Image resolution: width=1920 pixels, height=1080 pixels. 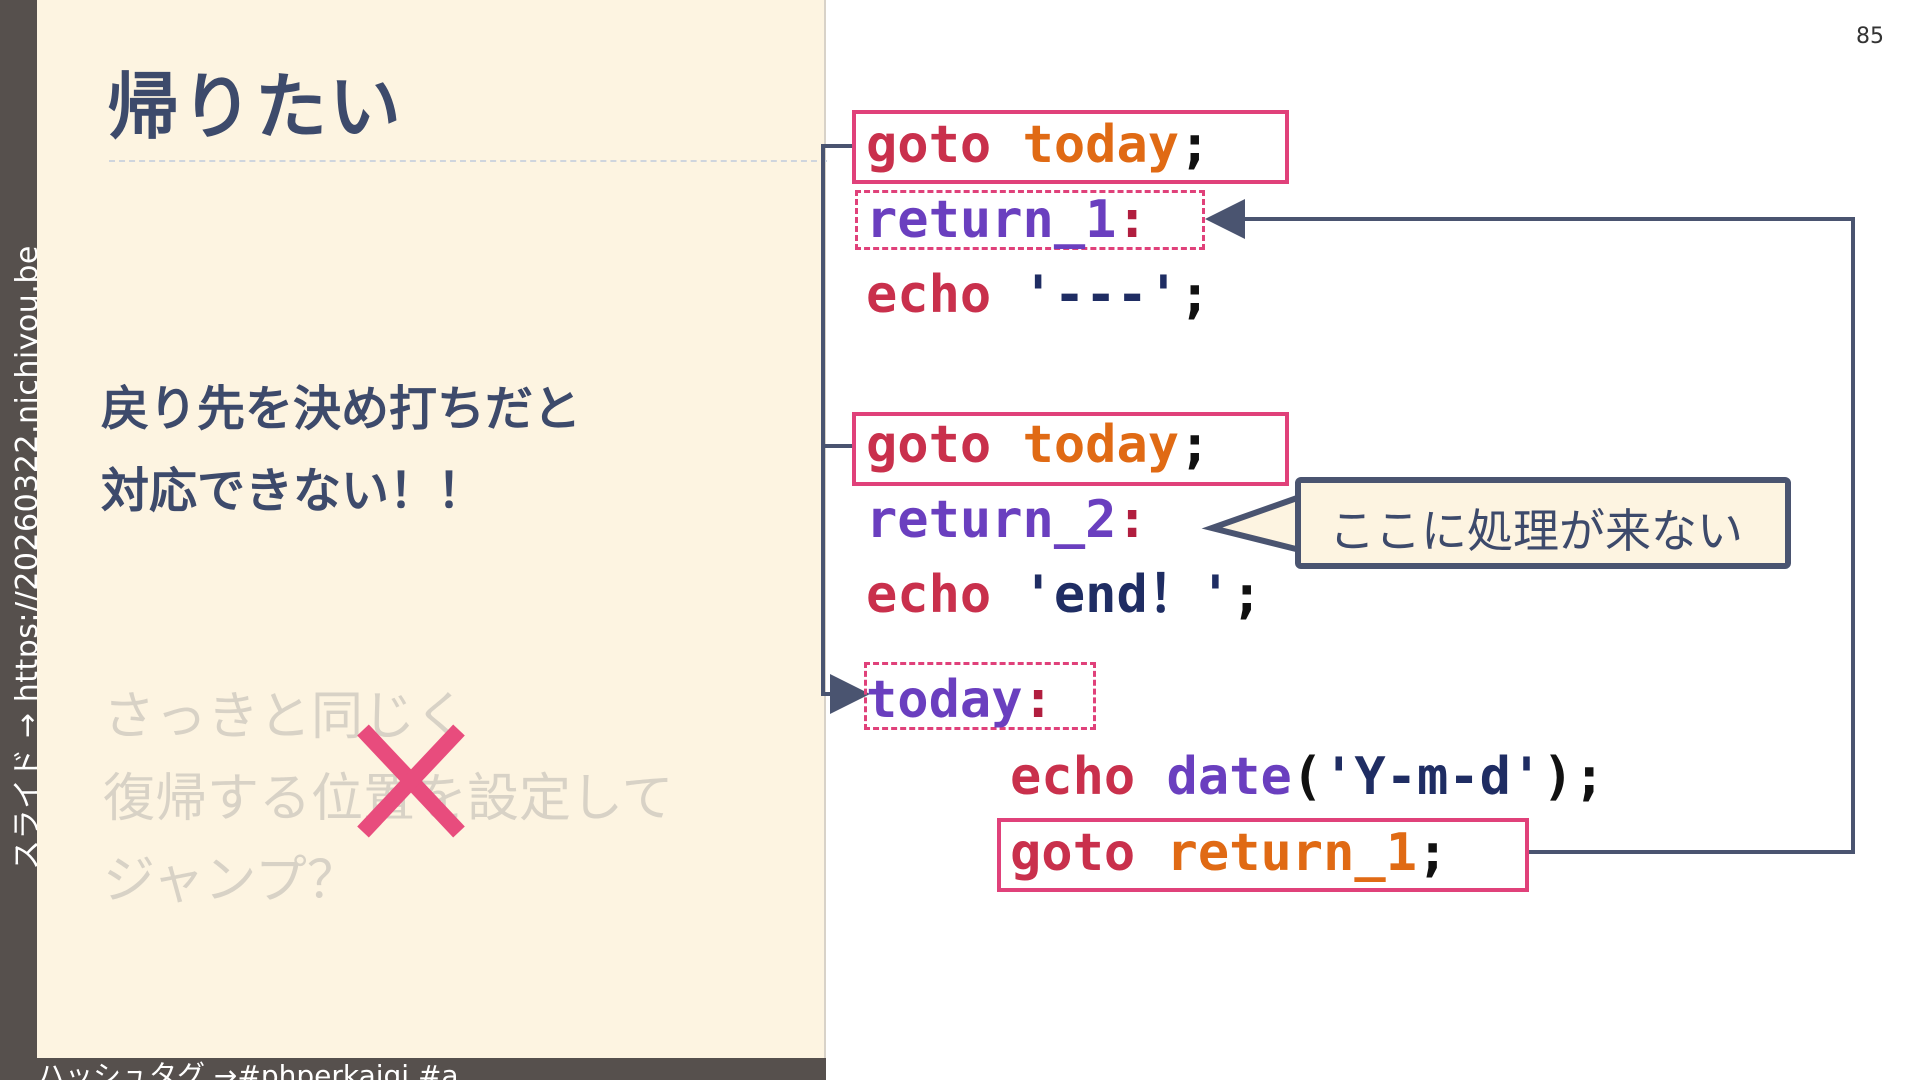 I want to click on goto-target: return_1, so click(x=1291, y=853).